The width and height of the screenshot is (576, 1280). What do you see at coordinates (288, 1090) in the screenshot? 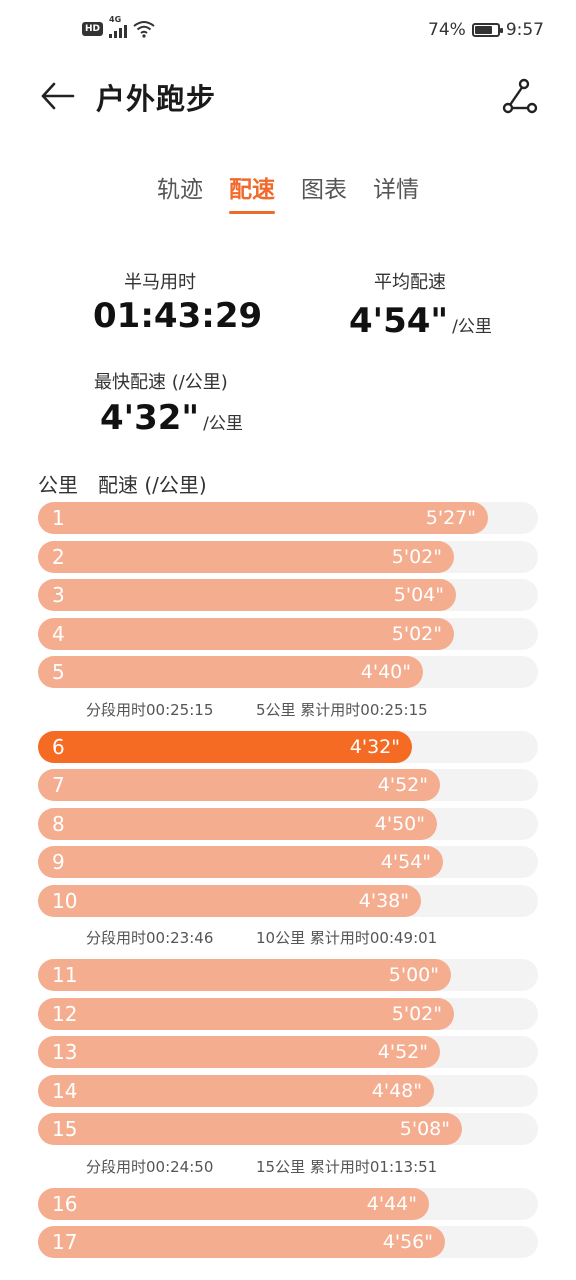
I see `pace-row: 14 4'48"` at bounding box center [288, 1090].